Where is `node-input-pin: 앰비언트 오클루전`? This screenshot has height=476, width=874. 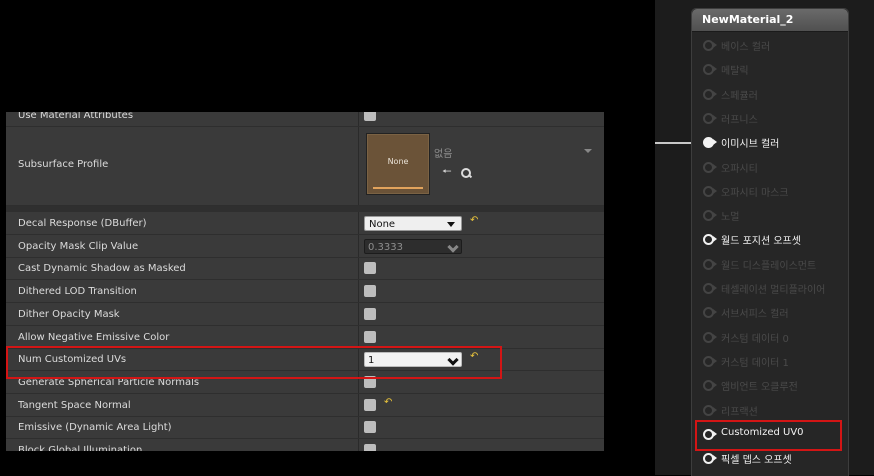
node-input-pin: 앰비언트 오클루전 is located at coordinates (772, 385).